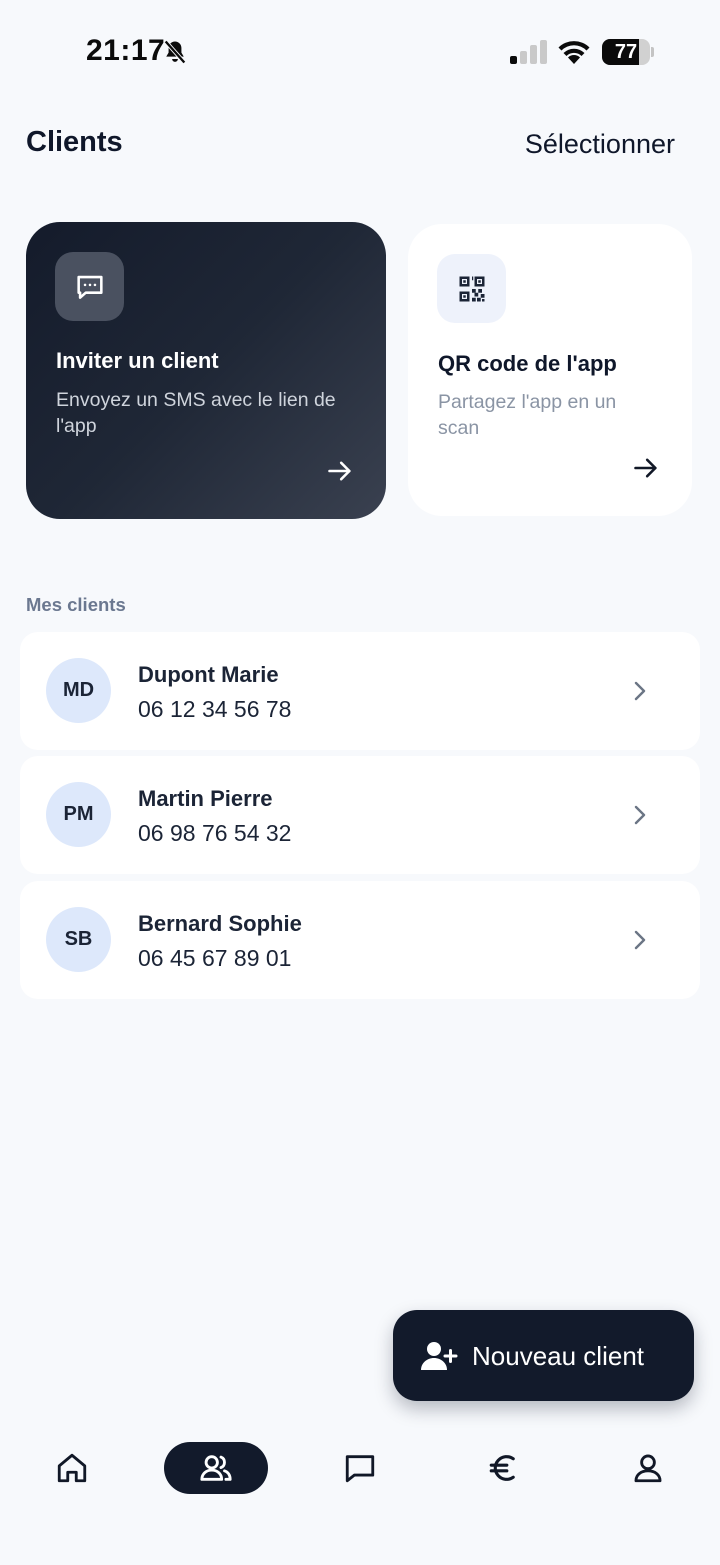 Image resolution: width=720 pixels, height=1565 pixels. I want to click on invite-icon-tile, so click(89, 286).